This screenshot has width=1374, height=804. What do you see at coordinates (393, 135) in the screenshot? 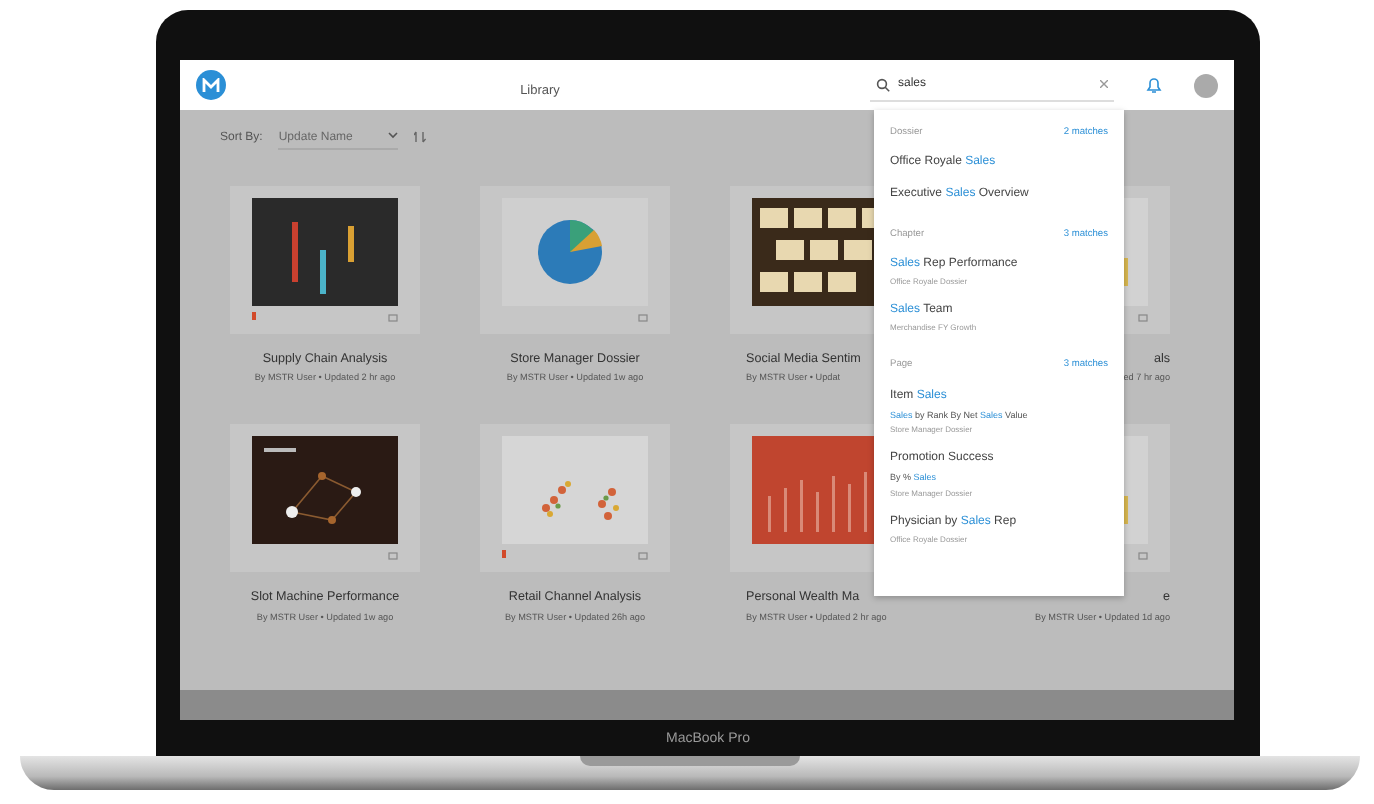
I see `caret-icon` at bounding box center [393, 135].